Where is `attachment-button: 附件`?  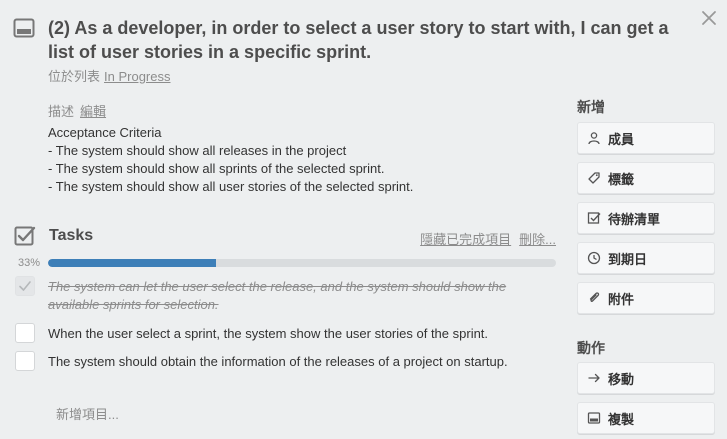 attachment-button: 附件 is located at coordinates (646, 298).